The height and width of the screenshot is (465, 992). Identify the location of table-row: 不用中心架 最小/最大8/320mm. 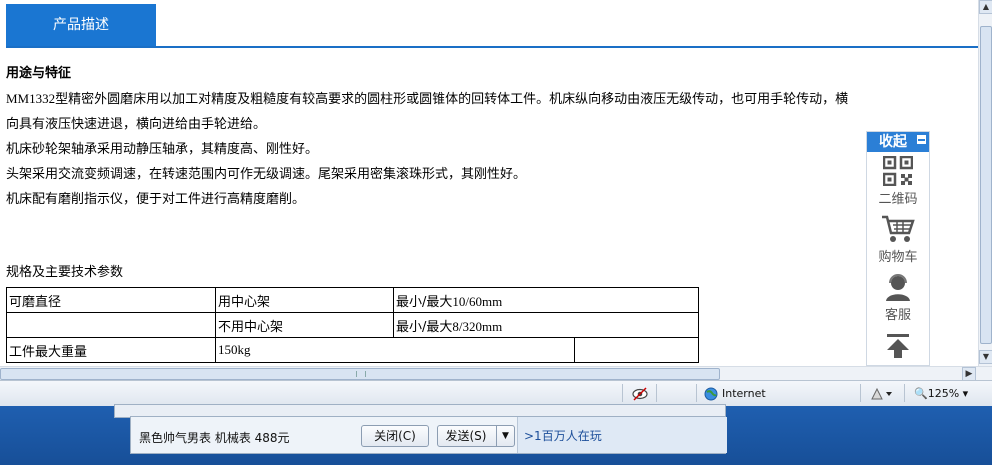
(352, 325).